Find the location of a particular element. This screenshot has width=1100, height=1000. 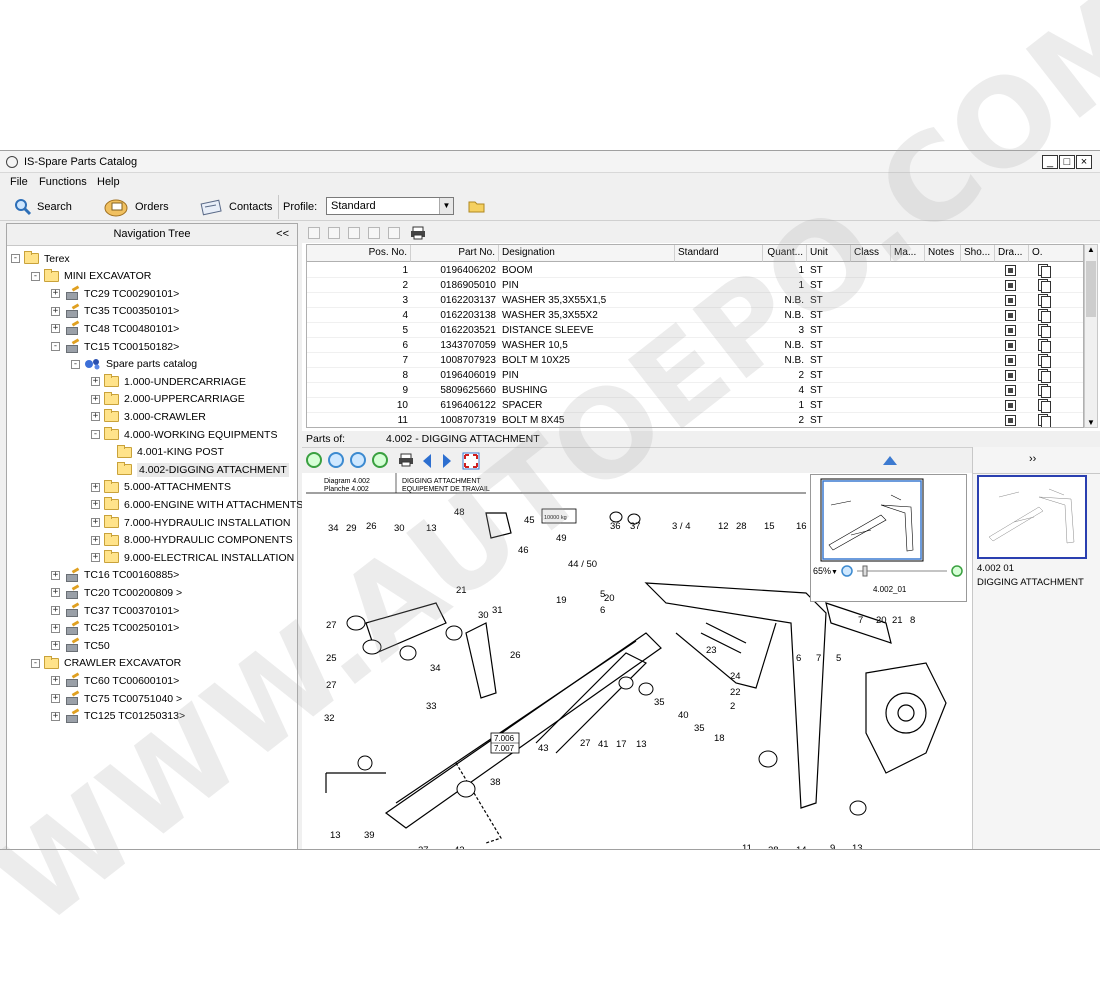

copy-icon is located at coordinates (314, 233).